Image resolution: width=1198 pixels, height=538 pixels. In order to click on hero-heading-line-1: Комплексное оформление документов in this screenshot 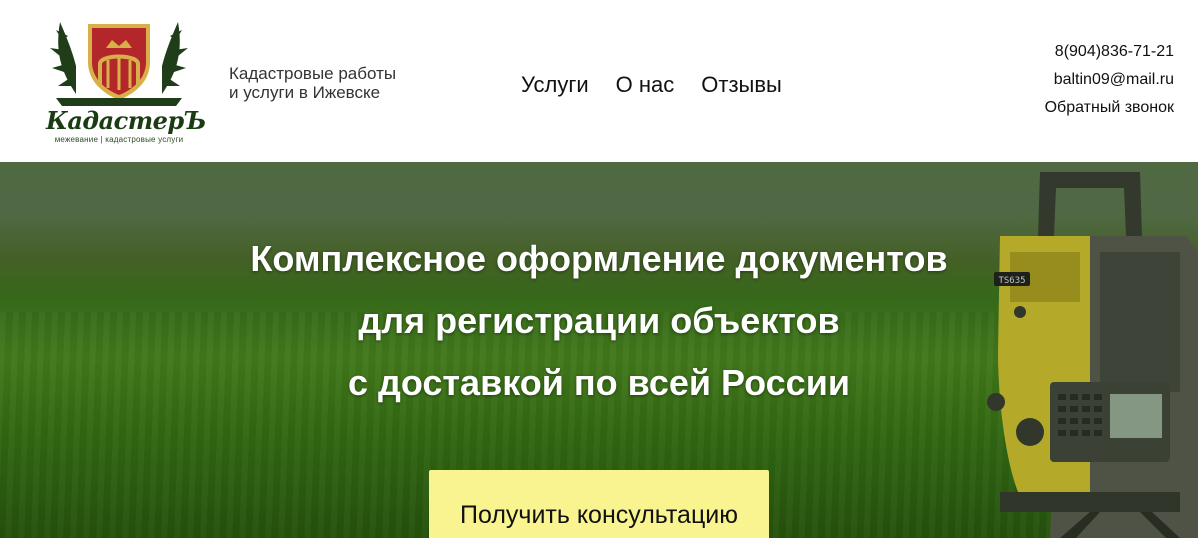, I will do `click(599, 258)`.